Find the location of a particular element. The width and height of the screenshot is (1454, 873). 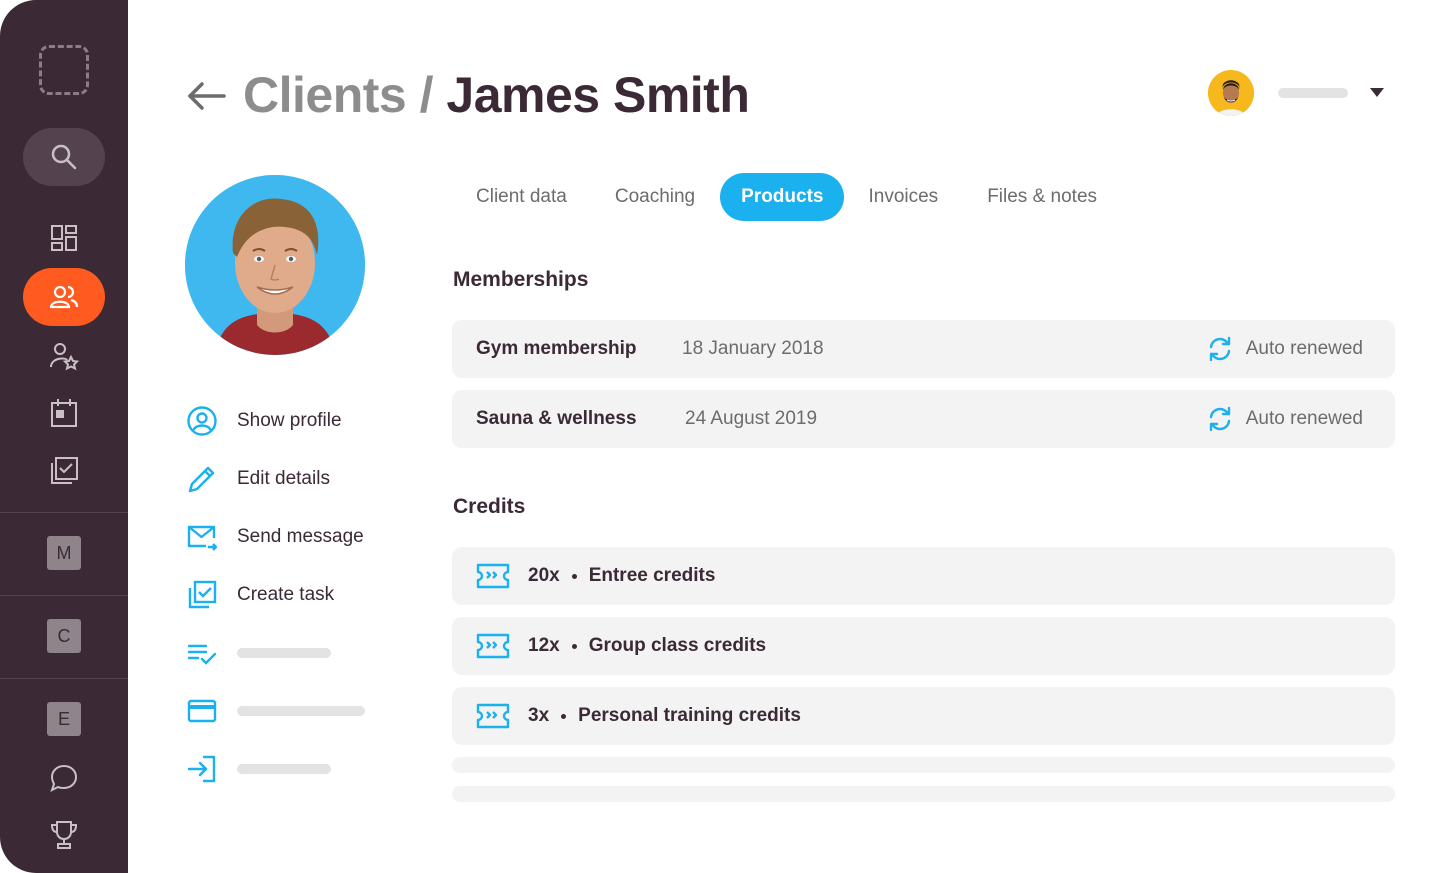

credit-count: 3x is located at coordinates (539, 715).